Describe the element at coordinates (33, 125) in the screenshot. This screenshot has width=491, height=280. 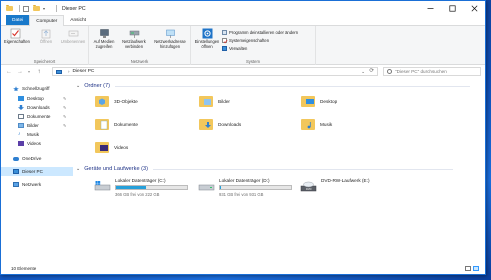
I see `nav-pictures-label: Bilder` at that location.